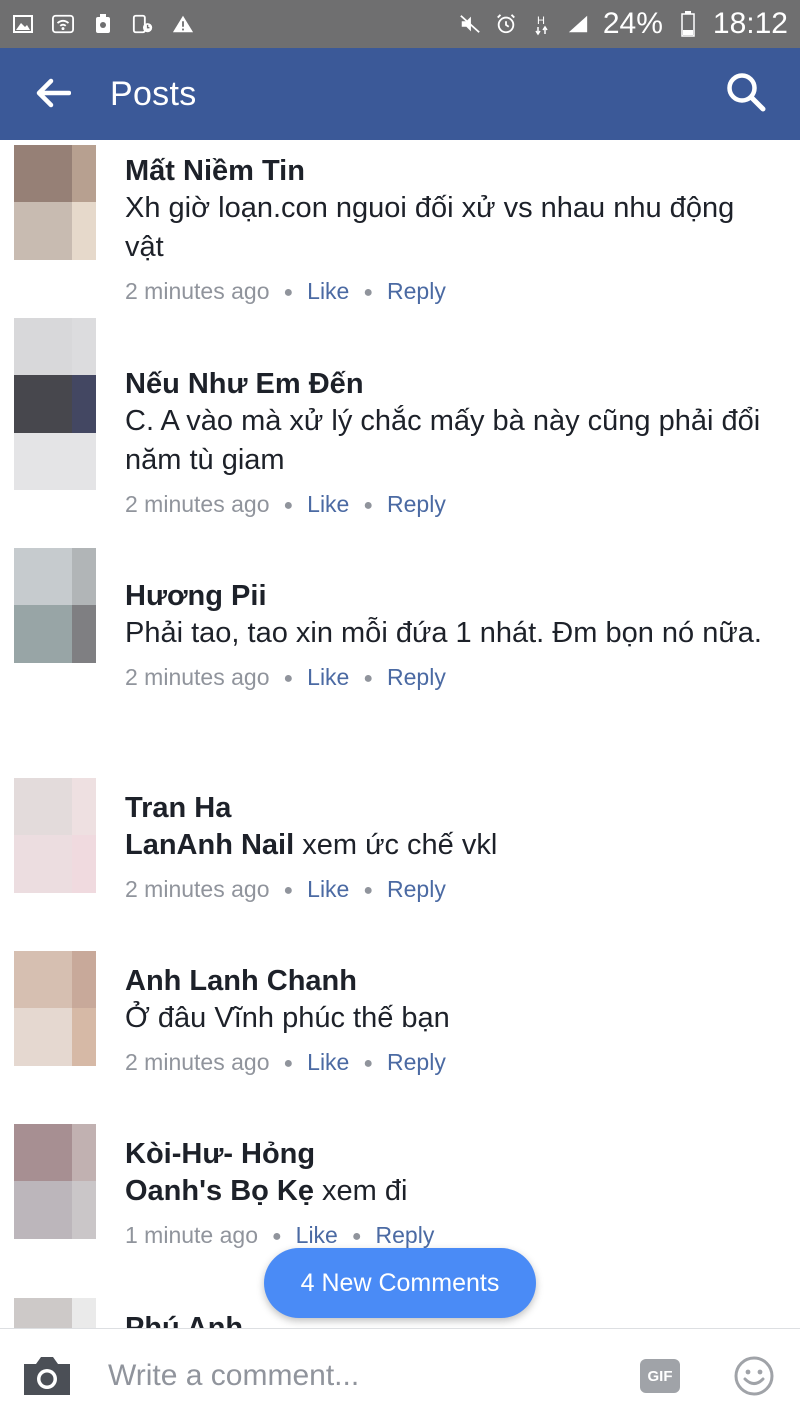 The image size is (800, 1422). I want to click on new-comments-button: 4 New Comments, so click(400, 1283).